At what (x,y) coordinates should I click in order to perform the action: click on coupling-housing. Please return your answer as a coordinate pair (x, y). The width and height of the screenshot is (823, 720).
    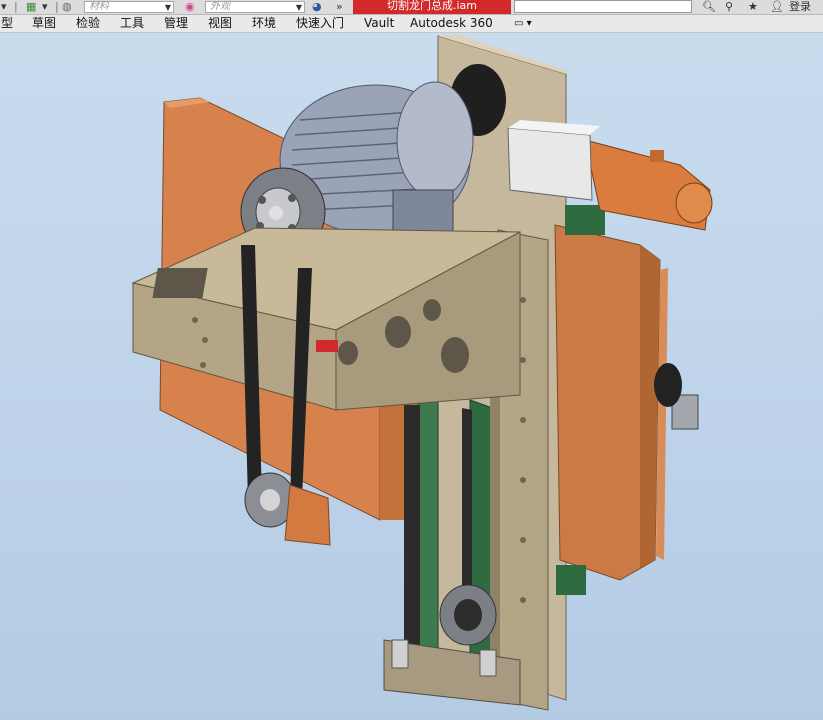
    Looking at the image, I should click on (550, 164).